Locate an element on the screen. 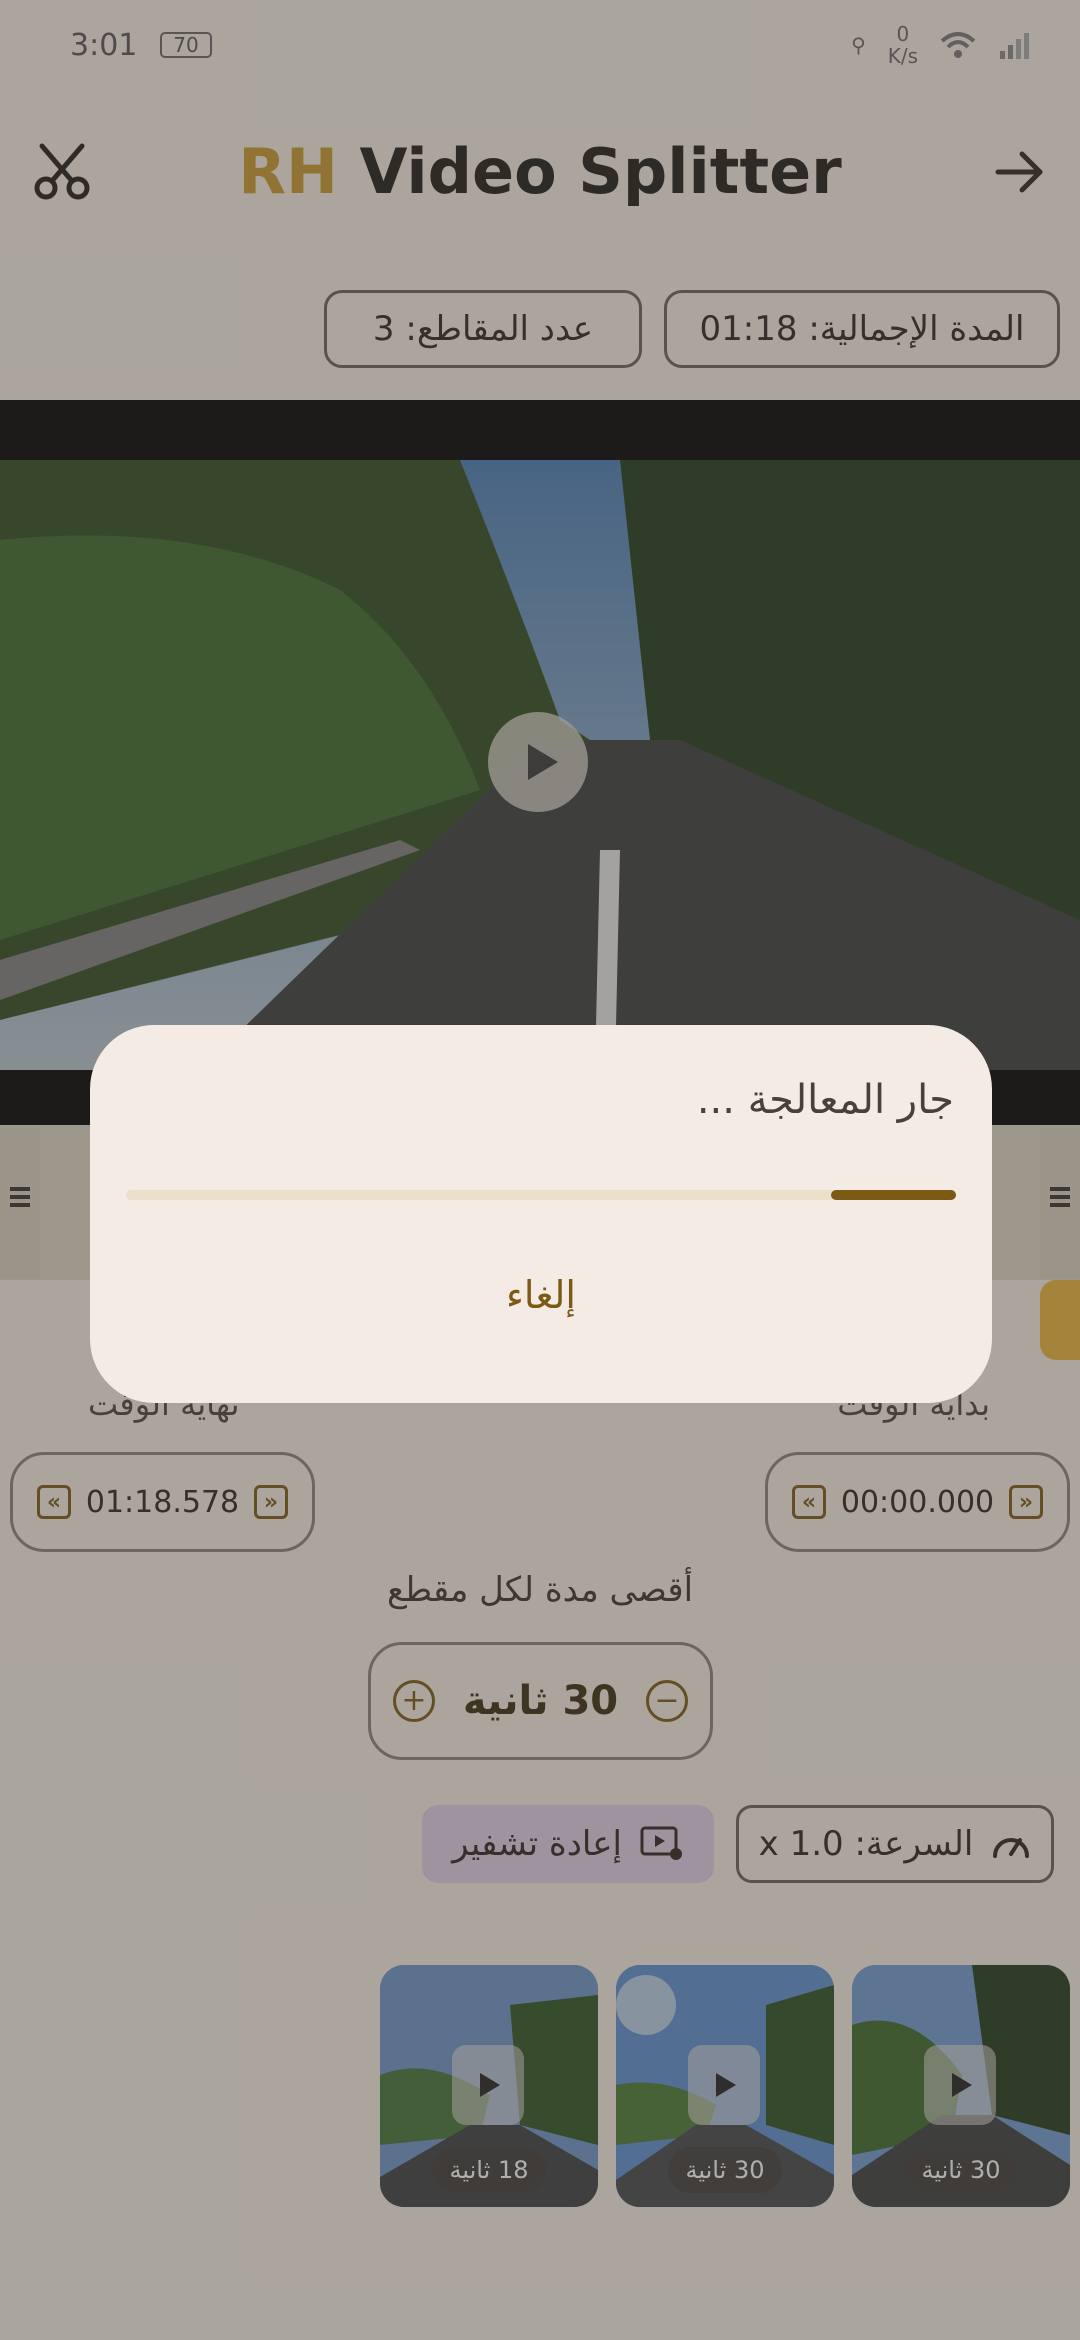 Image resolution: width=1080 pixels, height=2340 pixels. progress-bar is located at coordinates (893, 1195).